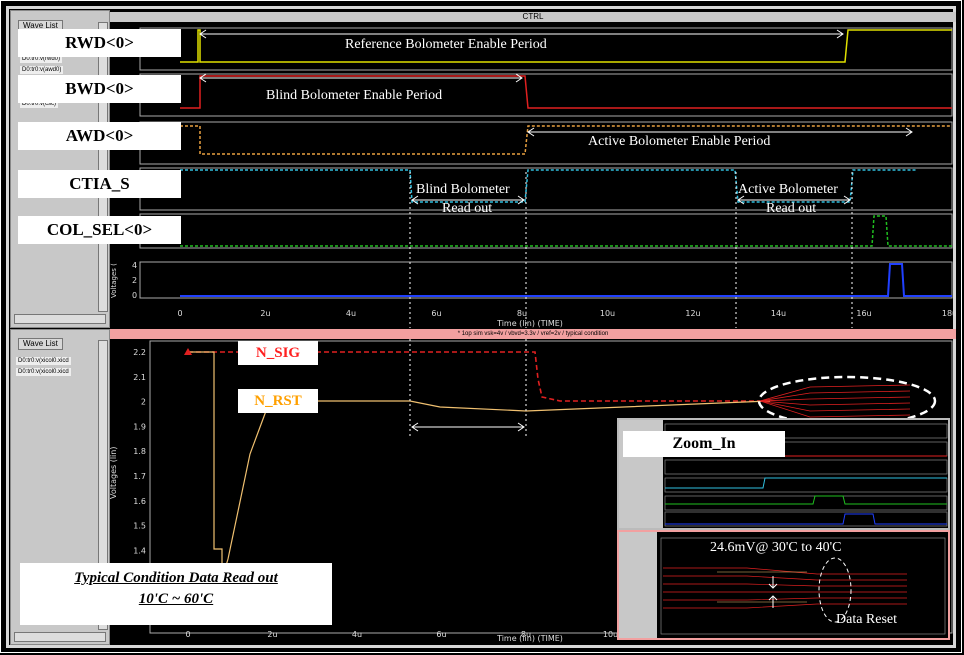  Describe the element at coordinates (40, 344) in the screenshot. I see `bottom-wave-list-button: Wave List` at that location.